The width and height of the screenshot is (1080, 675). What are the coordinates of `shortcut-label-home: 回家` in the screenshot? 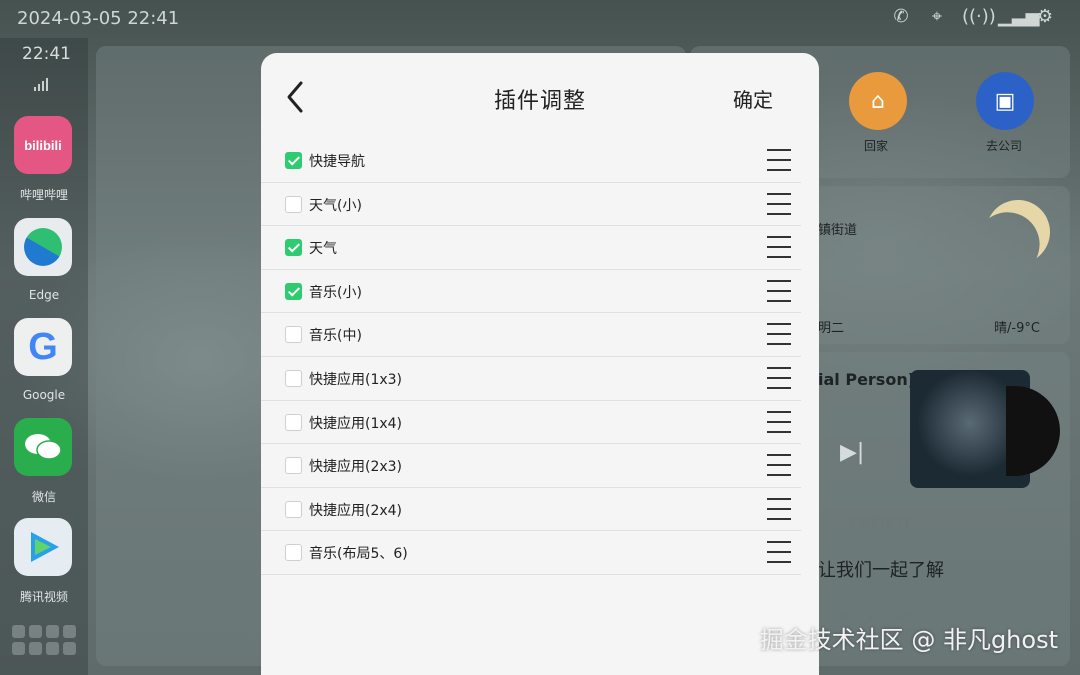 It's located at (876, 146).